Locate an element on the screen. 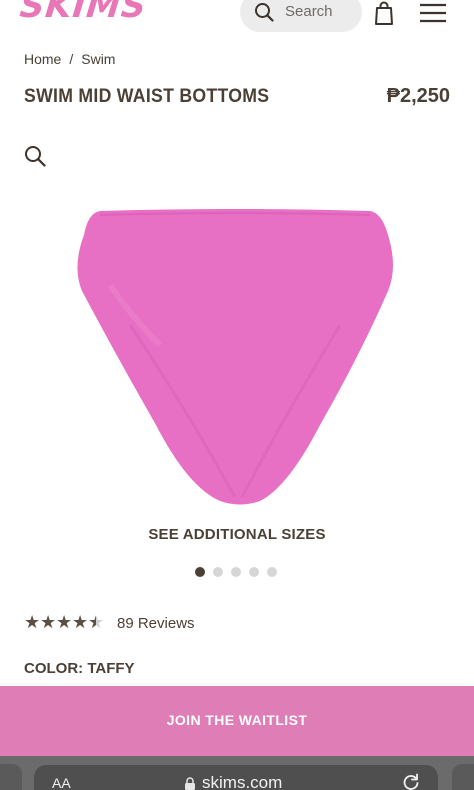 This screenshot has height=790, width=474. join-waitlist-button: JOIN THE WAITLIST is located at coordinates (237, 721).